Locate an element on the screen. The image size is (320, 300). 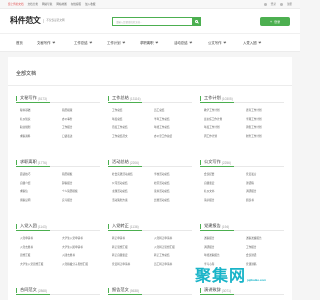
category-link: 办公事务 is located at coordinates (81, 119).